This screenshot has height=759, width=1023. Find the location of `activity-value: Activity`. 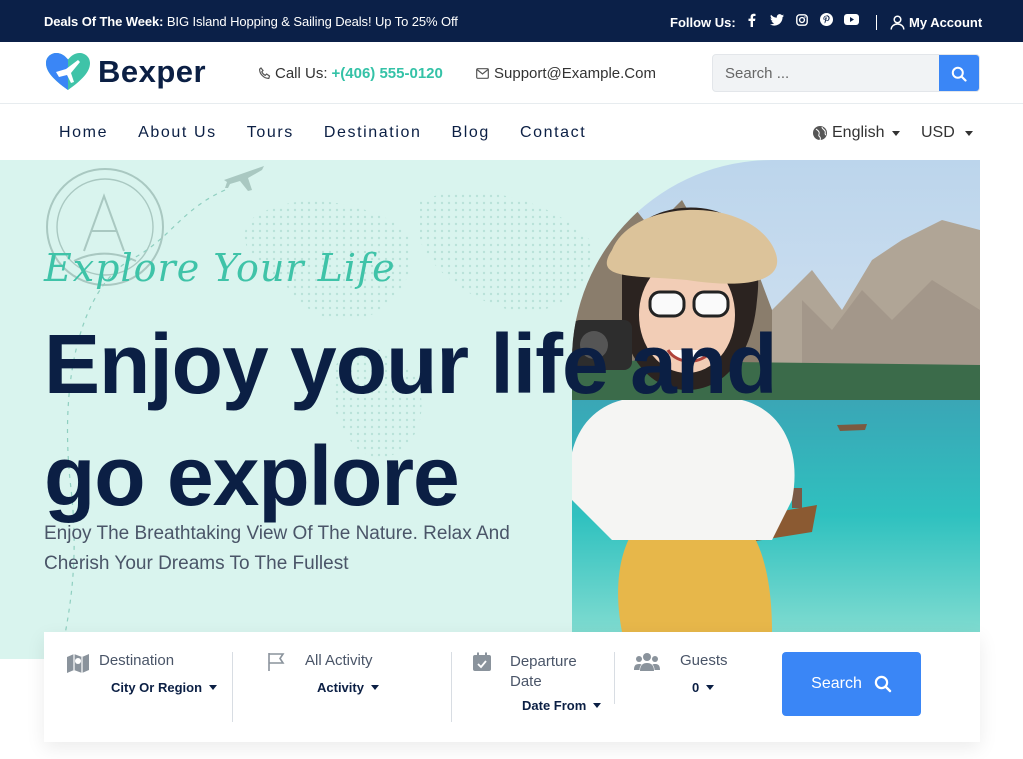

activity-value: Activity is located at coordinates (348, 687).